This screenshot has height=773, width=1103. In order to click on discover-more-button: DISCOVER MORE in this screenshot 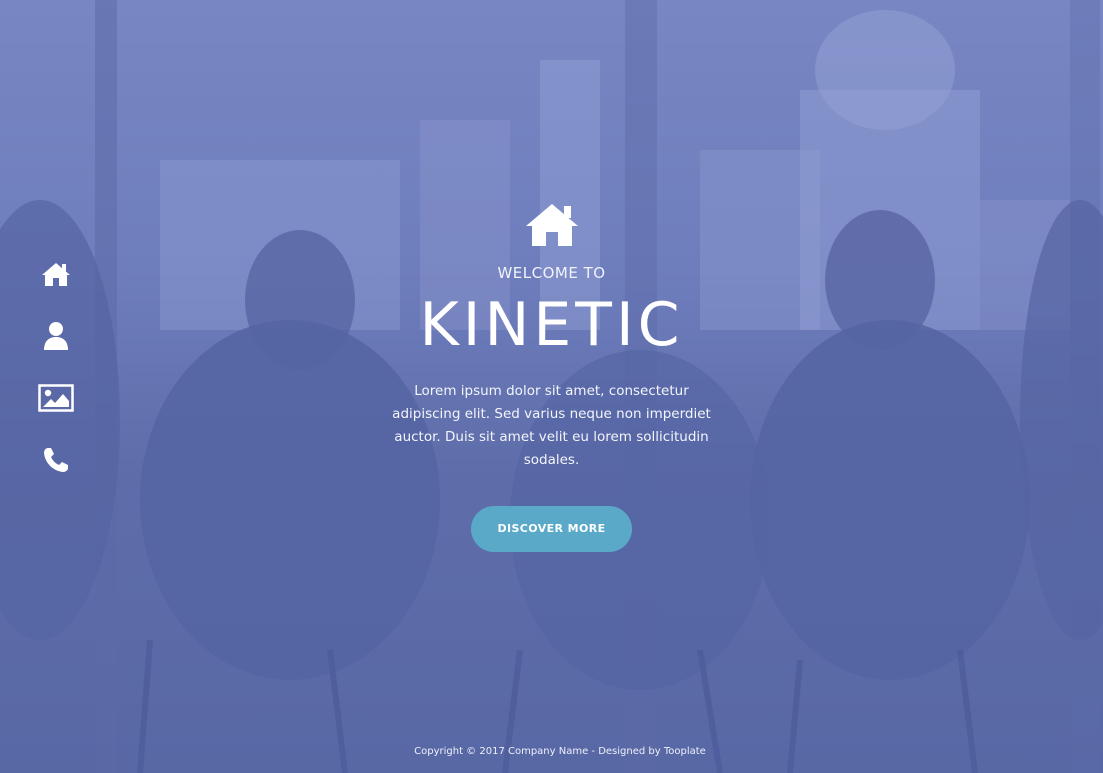, I will do `click(551, 529)`.